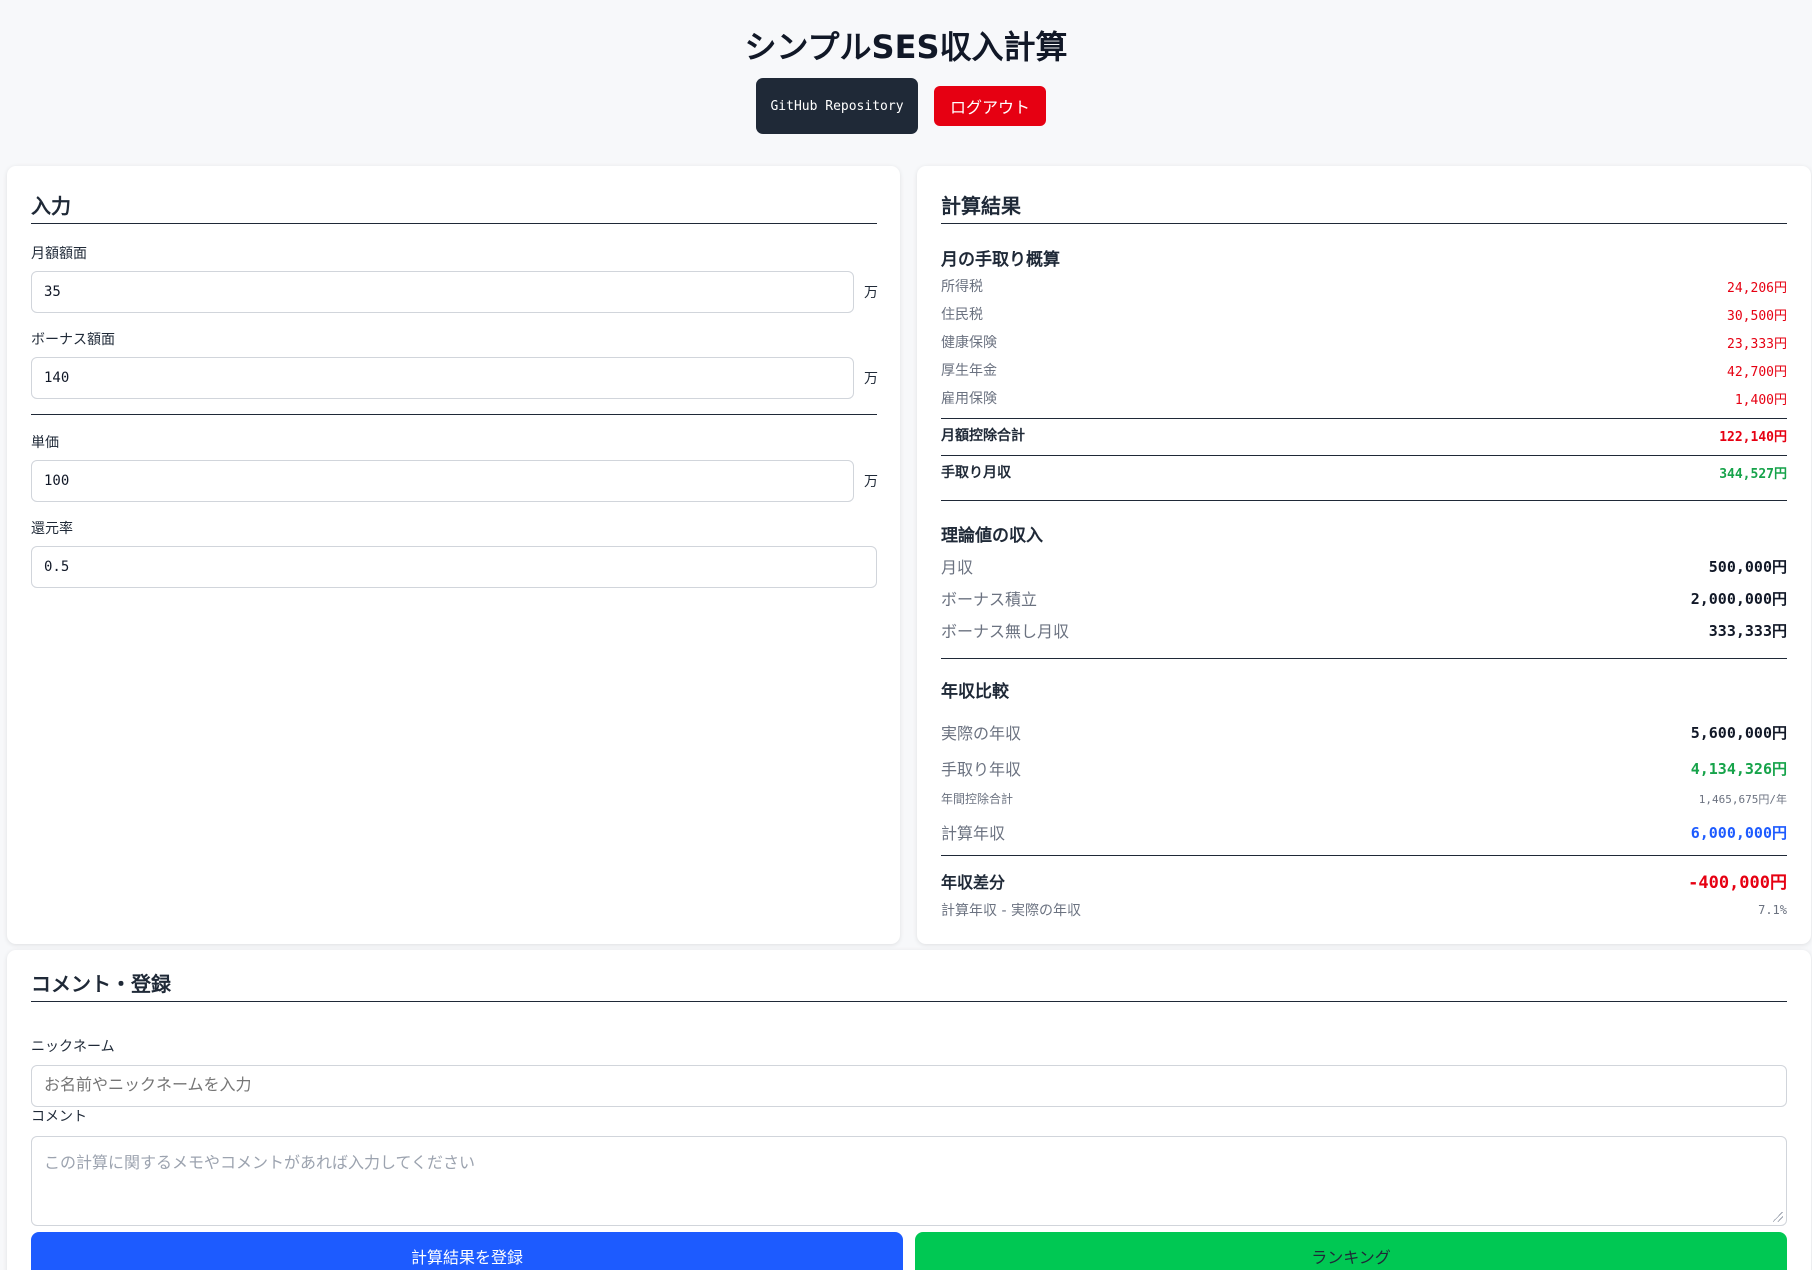 This screenshot has height=1270, width=1812. What do you see at coordinates (962, 315) in the screenshot?
I see `deduction-label: 住民税` at bounding box center [962, 315].